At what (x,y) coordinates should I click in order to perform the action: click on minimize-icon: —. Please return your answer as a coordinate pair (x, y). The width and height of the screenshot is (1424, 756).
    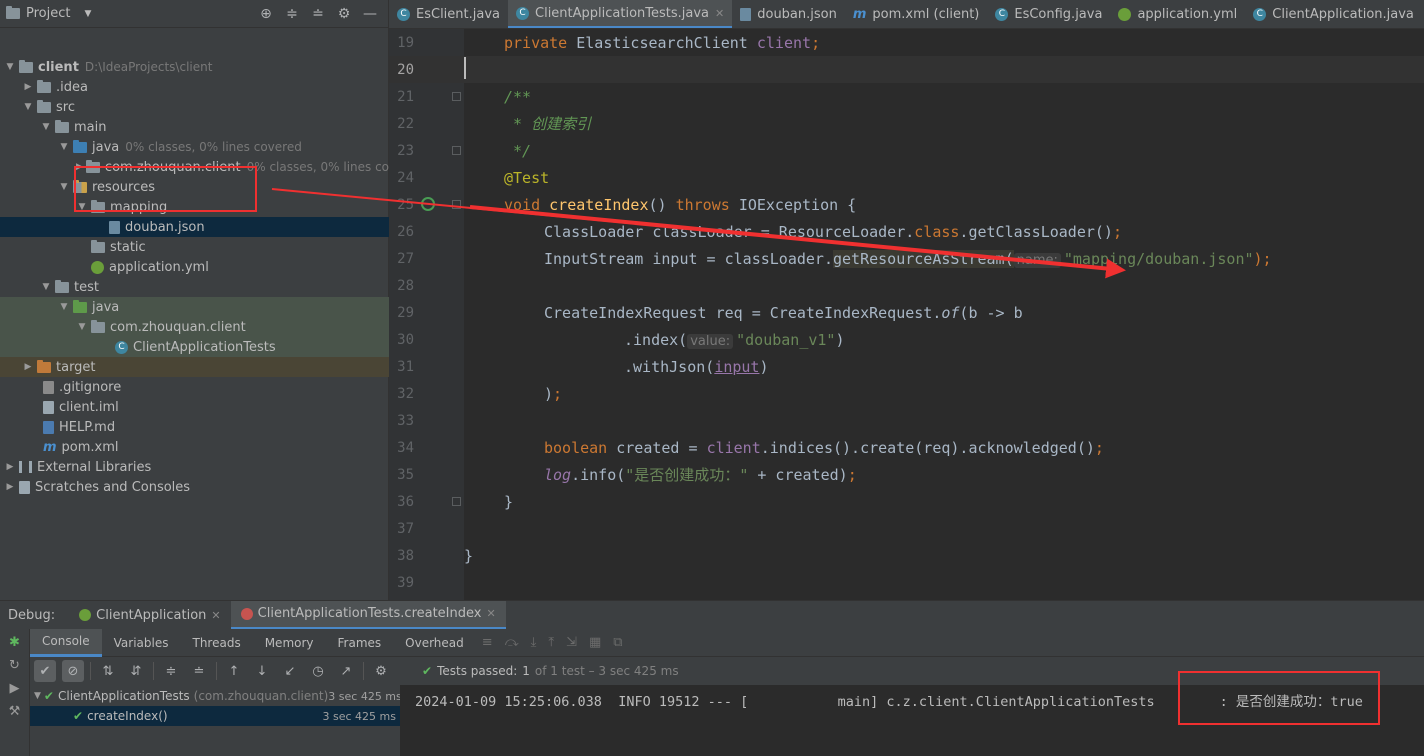
    Looking at the image, I should click on (370, 14).